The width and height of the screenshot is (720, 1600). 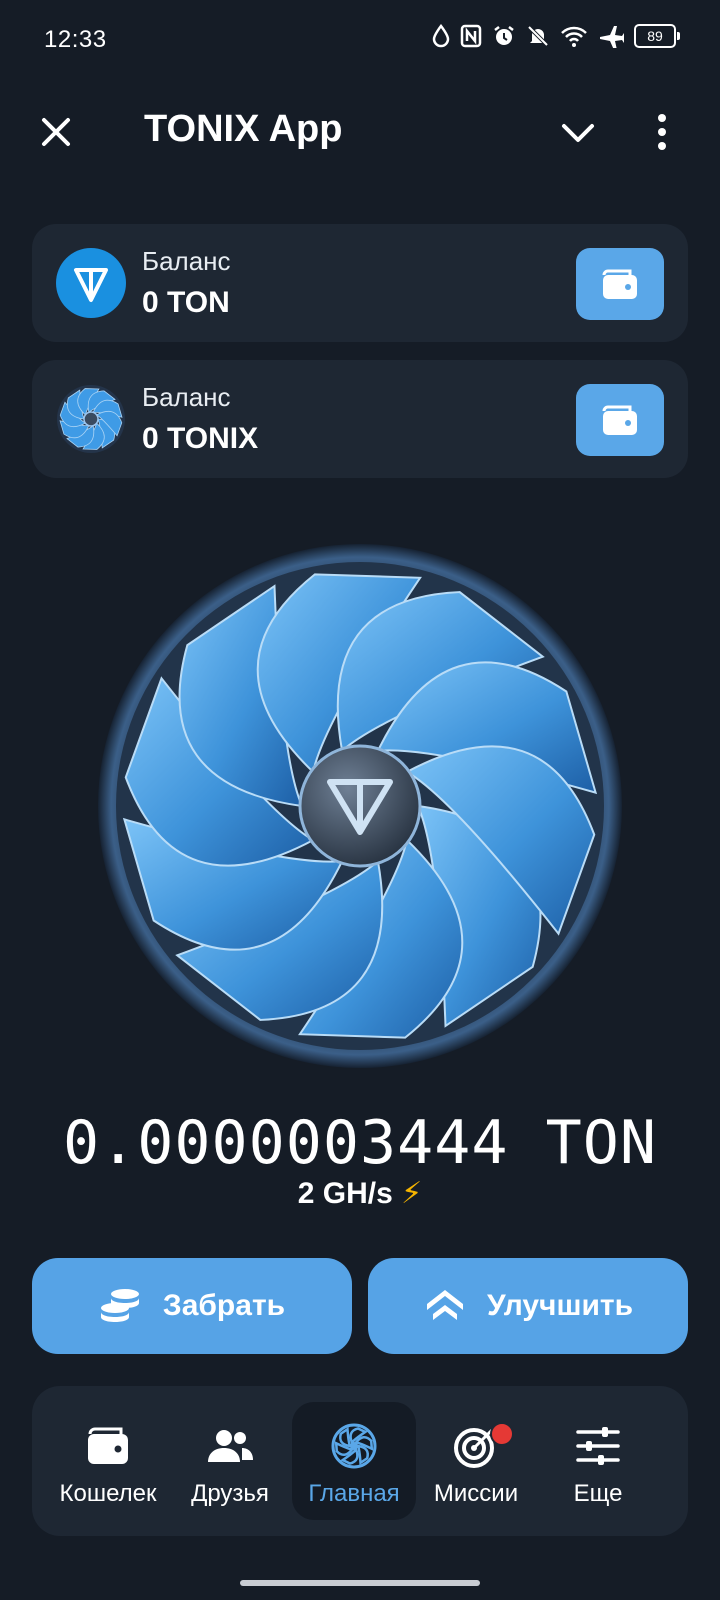 I want to click on nav-label-wallet: Кошелек, so click(x=108, y=1493).